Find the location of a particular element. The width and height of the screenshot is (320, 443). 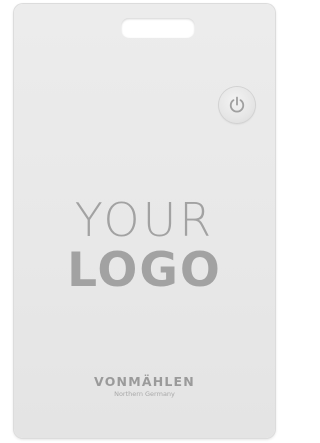

logo-placeholder-line1: YOUR is located at coordinates (144, 220).